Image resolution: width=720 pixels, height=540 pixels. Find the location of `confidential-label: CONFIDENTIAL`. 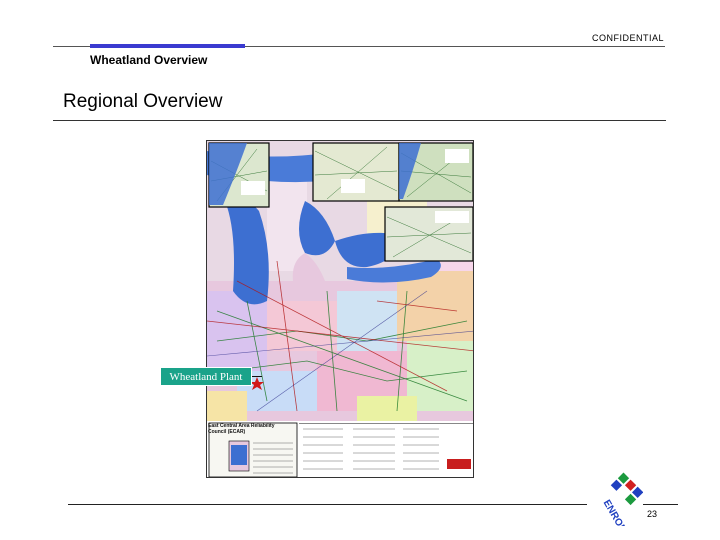

confidential-label: CONFIDENTIAL is located at coordinates (627, 38).